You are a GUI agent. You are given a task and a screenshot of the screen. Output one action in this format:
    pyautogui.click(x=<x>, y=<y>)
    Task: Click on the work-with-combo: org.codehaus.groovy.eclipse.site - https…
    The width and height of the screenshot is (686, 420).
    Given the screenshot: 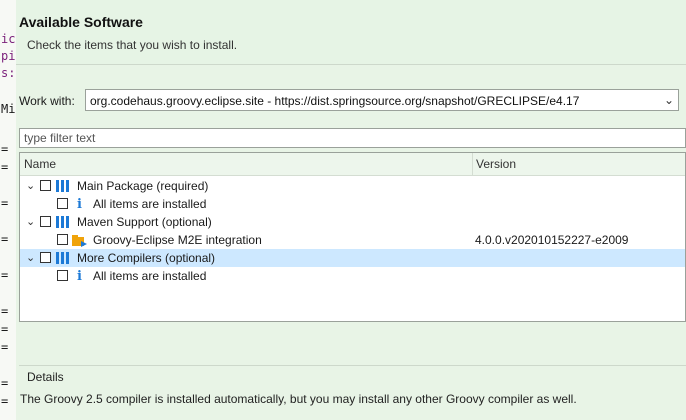 What is the action you would take?
    pyautogui.click(x=382, y=100)
    